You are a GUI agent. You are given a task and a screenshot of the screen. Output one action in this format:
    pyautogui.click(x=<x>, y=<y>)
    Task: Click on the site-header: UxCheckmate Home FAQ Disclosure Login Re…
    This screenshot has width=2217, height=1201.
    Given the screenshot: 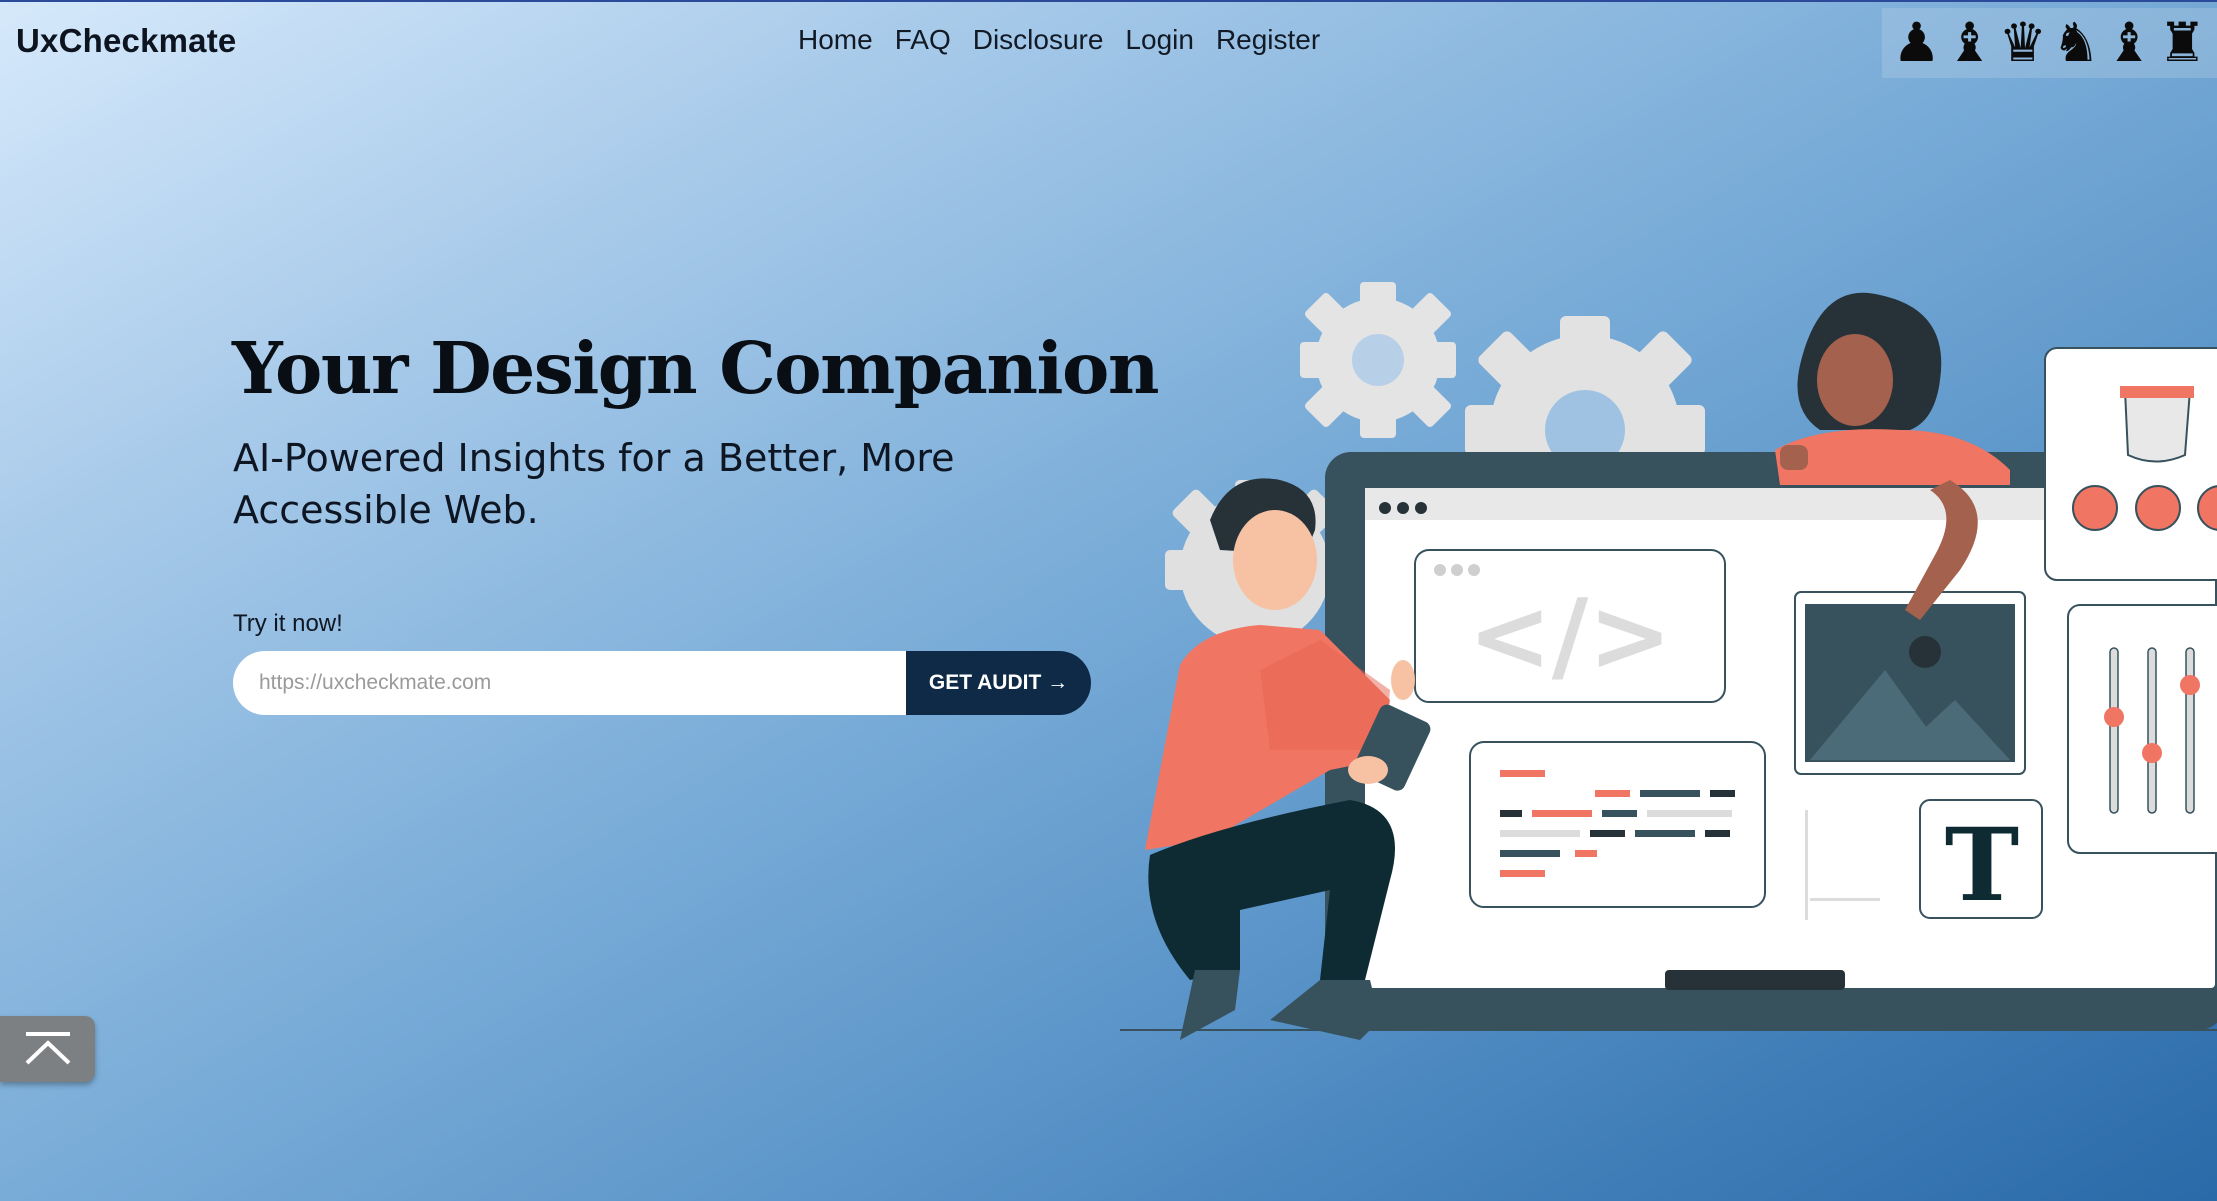 What is the action you would take?
    pyautogui.click(x=1108, y=45)
    